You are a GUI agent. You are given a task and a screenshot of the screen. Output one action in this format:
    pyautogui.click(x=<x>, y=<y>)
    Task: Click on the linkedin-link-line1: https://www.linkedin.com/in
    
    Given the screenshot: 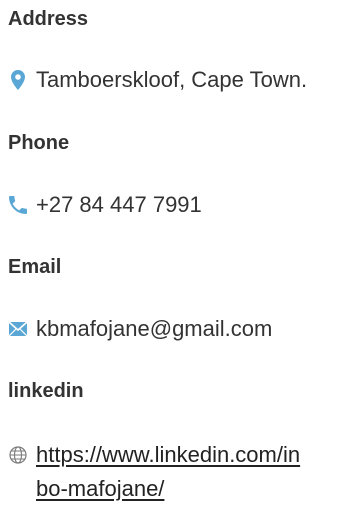 What is the action you would take?
    pyautogui.click(x=168, y=454)
    